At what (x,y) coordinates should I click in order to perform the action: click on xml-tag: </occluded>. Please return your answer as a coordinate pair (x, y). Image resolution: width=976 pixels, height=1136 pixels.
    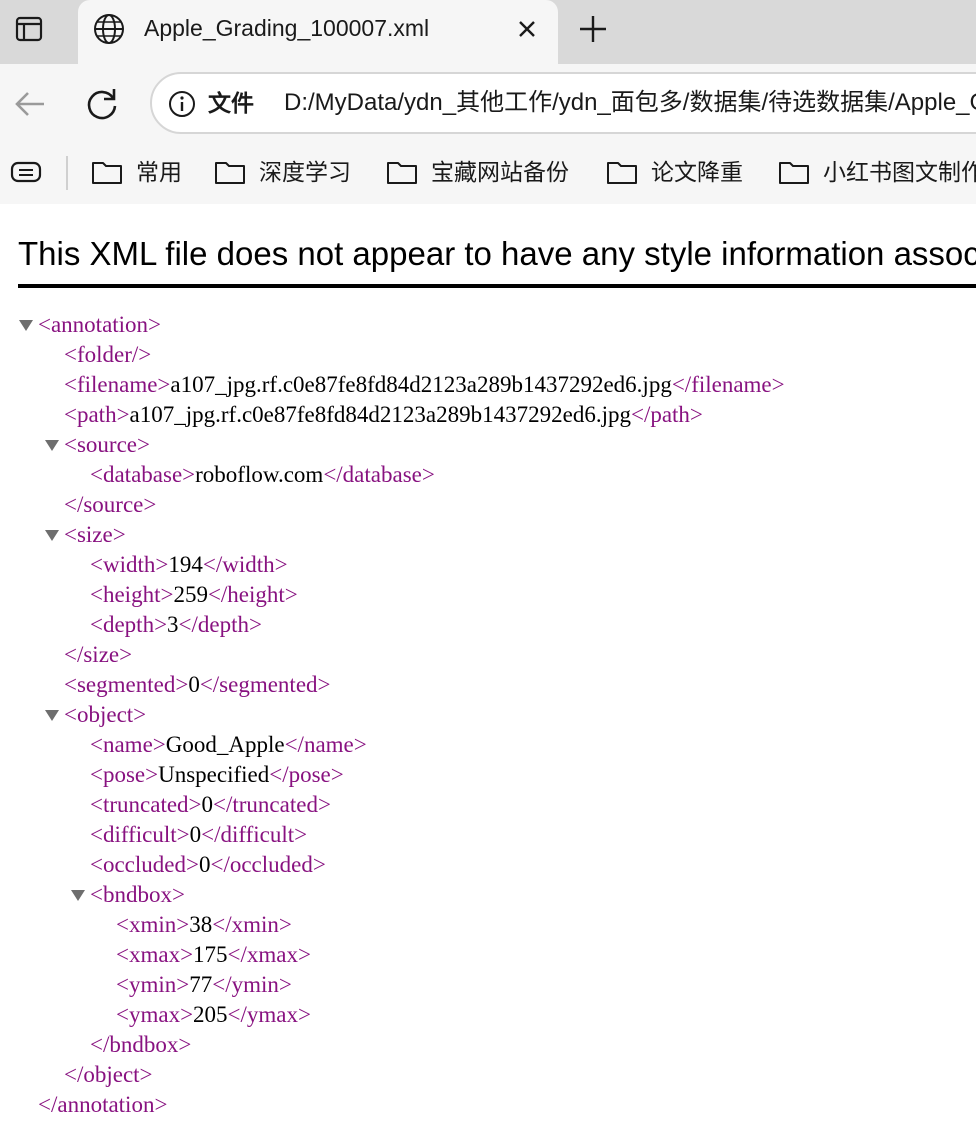
    Looking at the image, I should click on (268, 864).